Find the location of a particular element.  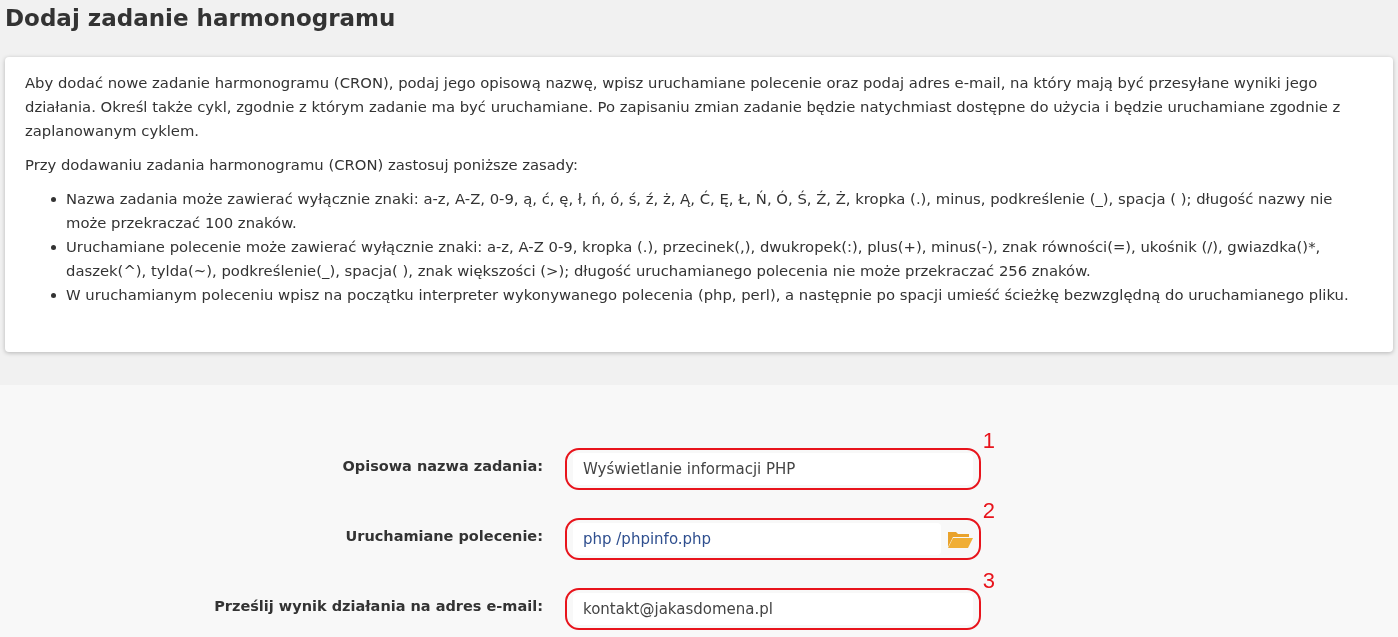

field-label: Prześlij wynik działania na adres e-mail: is located at coordinates (378, 606).